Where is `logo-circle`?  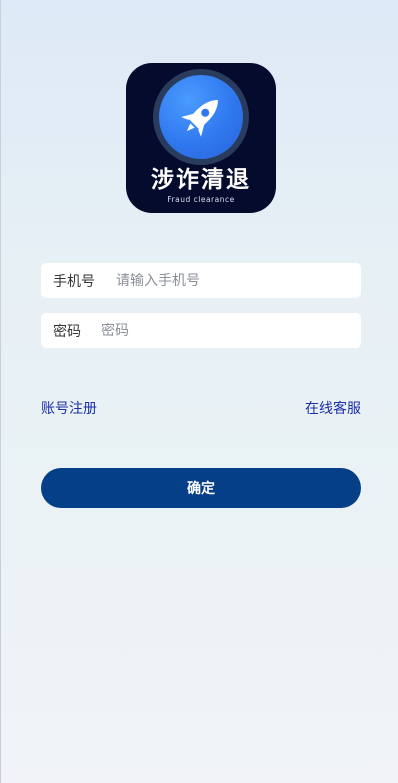 logo-circle is located at coordinates (201, 117).